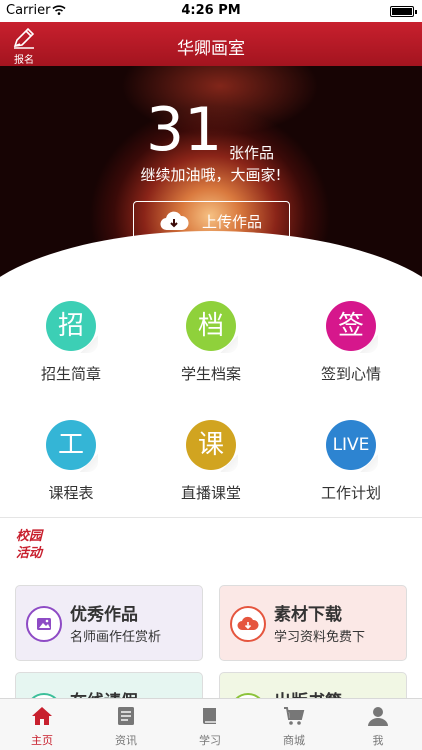  I want to click on tab-me: 我, so click(378, 724).